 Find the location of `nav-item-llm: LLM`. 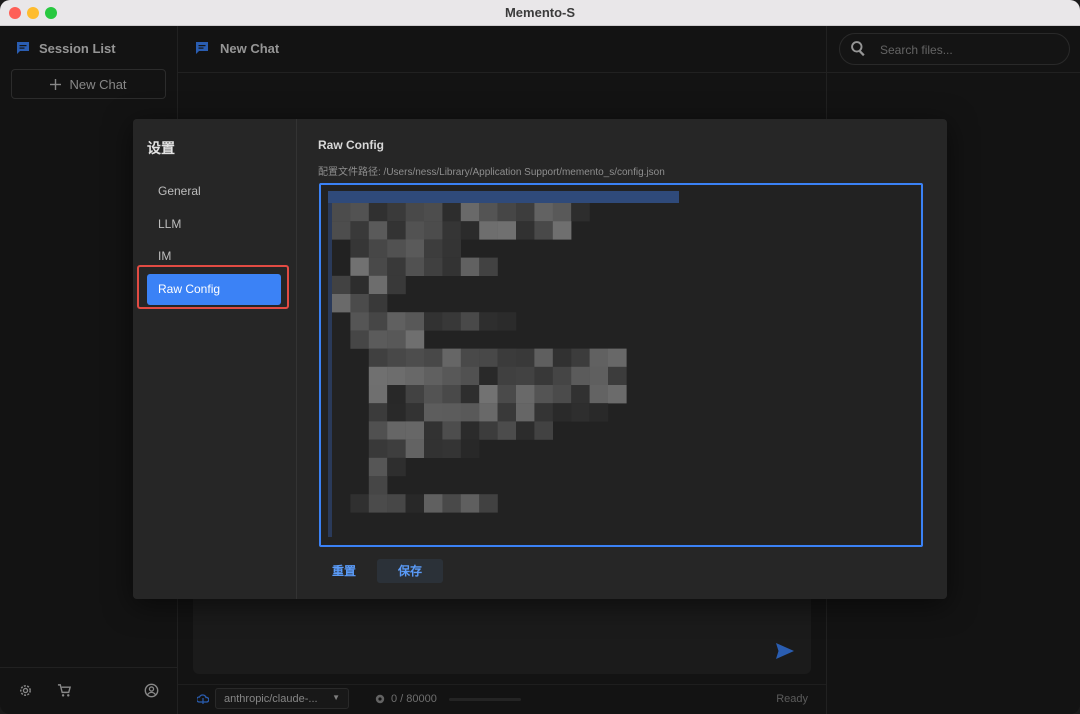

nav-item-llm: LLM is located at coordinates (214, 224).